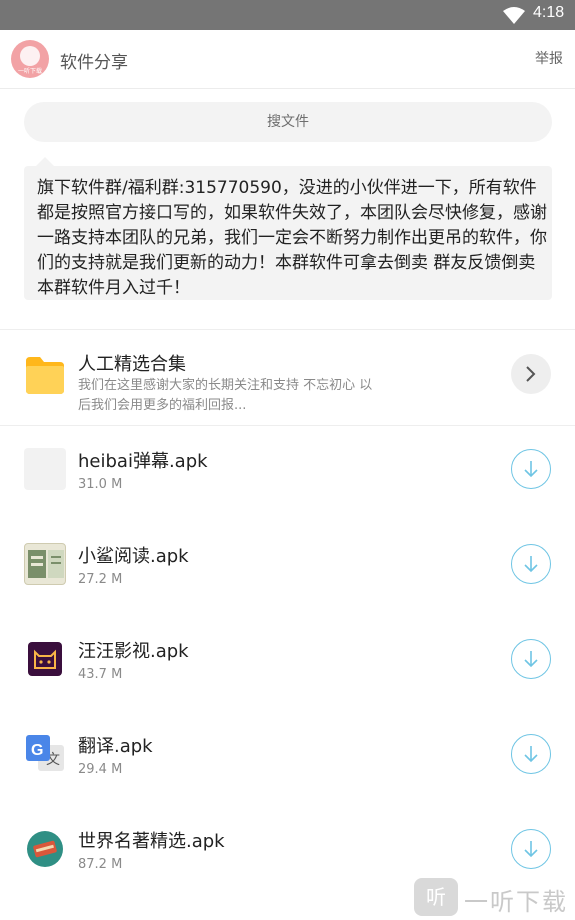 This screenshot has width=575, height=920. Describe the element at coordinates (45, 659) in the screenshot. I see `cat-face-icon` at that location.